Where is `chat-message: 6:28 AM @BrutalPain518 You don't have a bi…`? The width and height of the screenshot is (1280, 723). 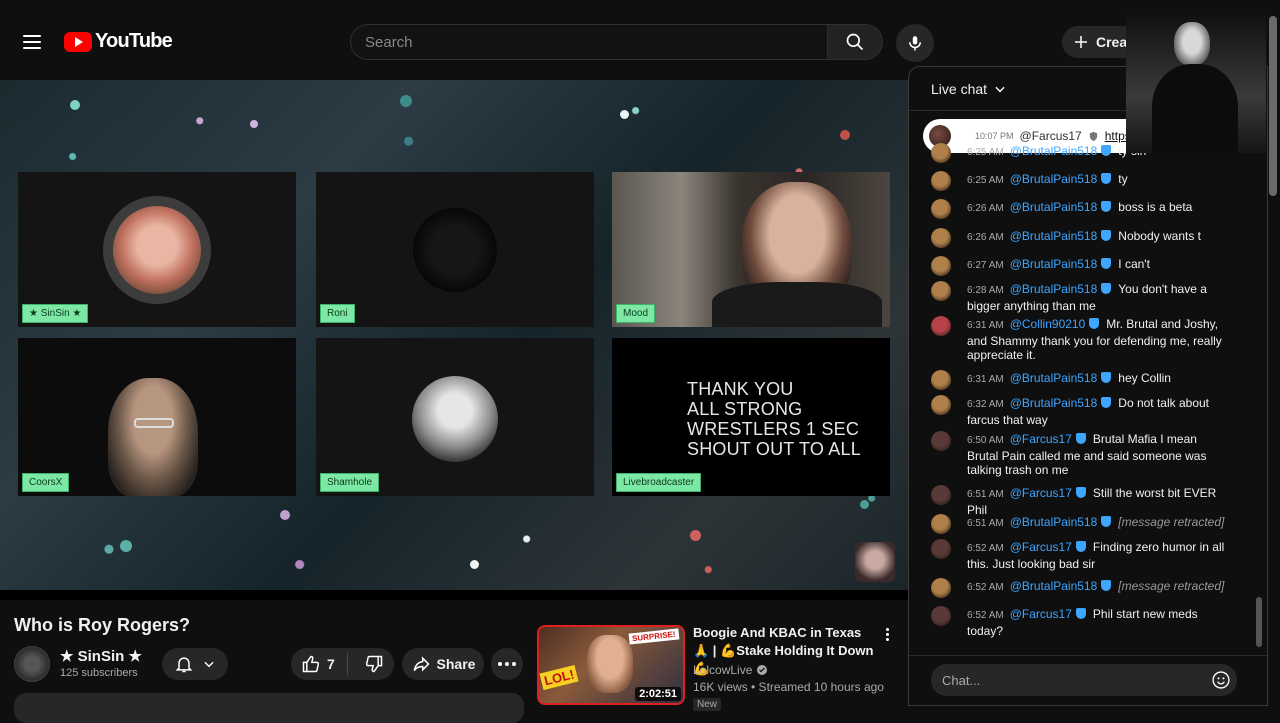 chat-message: 6:28 AM @BrutalPain518 You don't have a bi… is located at coordinates (1081, 297).